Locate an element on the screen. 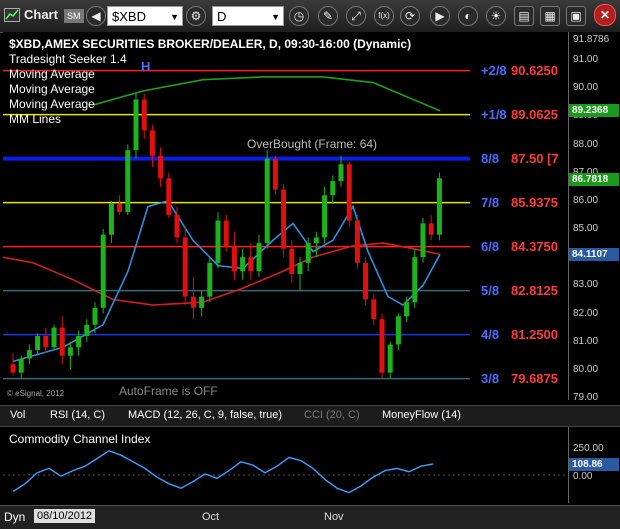 The height and width of the screenshot is (529, 620). study-label-1: Moving Average is located at coordinates (52, 74).